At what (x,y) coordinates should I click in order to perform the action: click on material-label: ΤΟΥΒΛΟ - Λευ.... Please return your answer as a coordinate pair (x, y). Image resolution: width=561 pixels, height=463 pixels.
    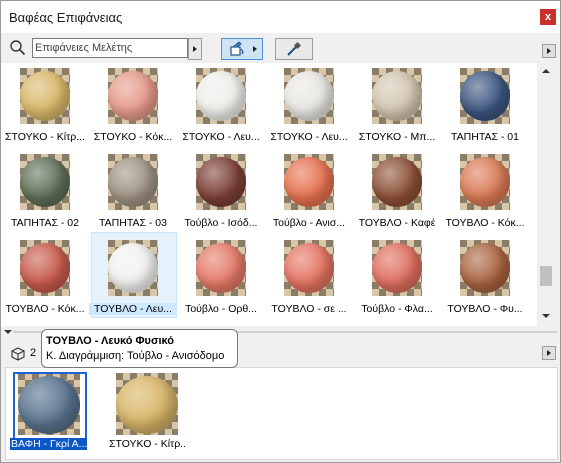
    Looking at the image, I should click on (133, 309).